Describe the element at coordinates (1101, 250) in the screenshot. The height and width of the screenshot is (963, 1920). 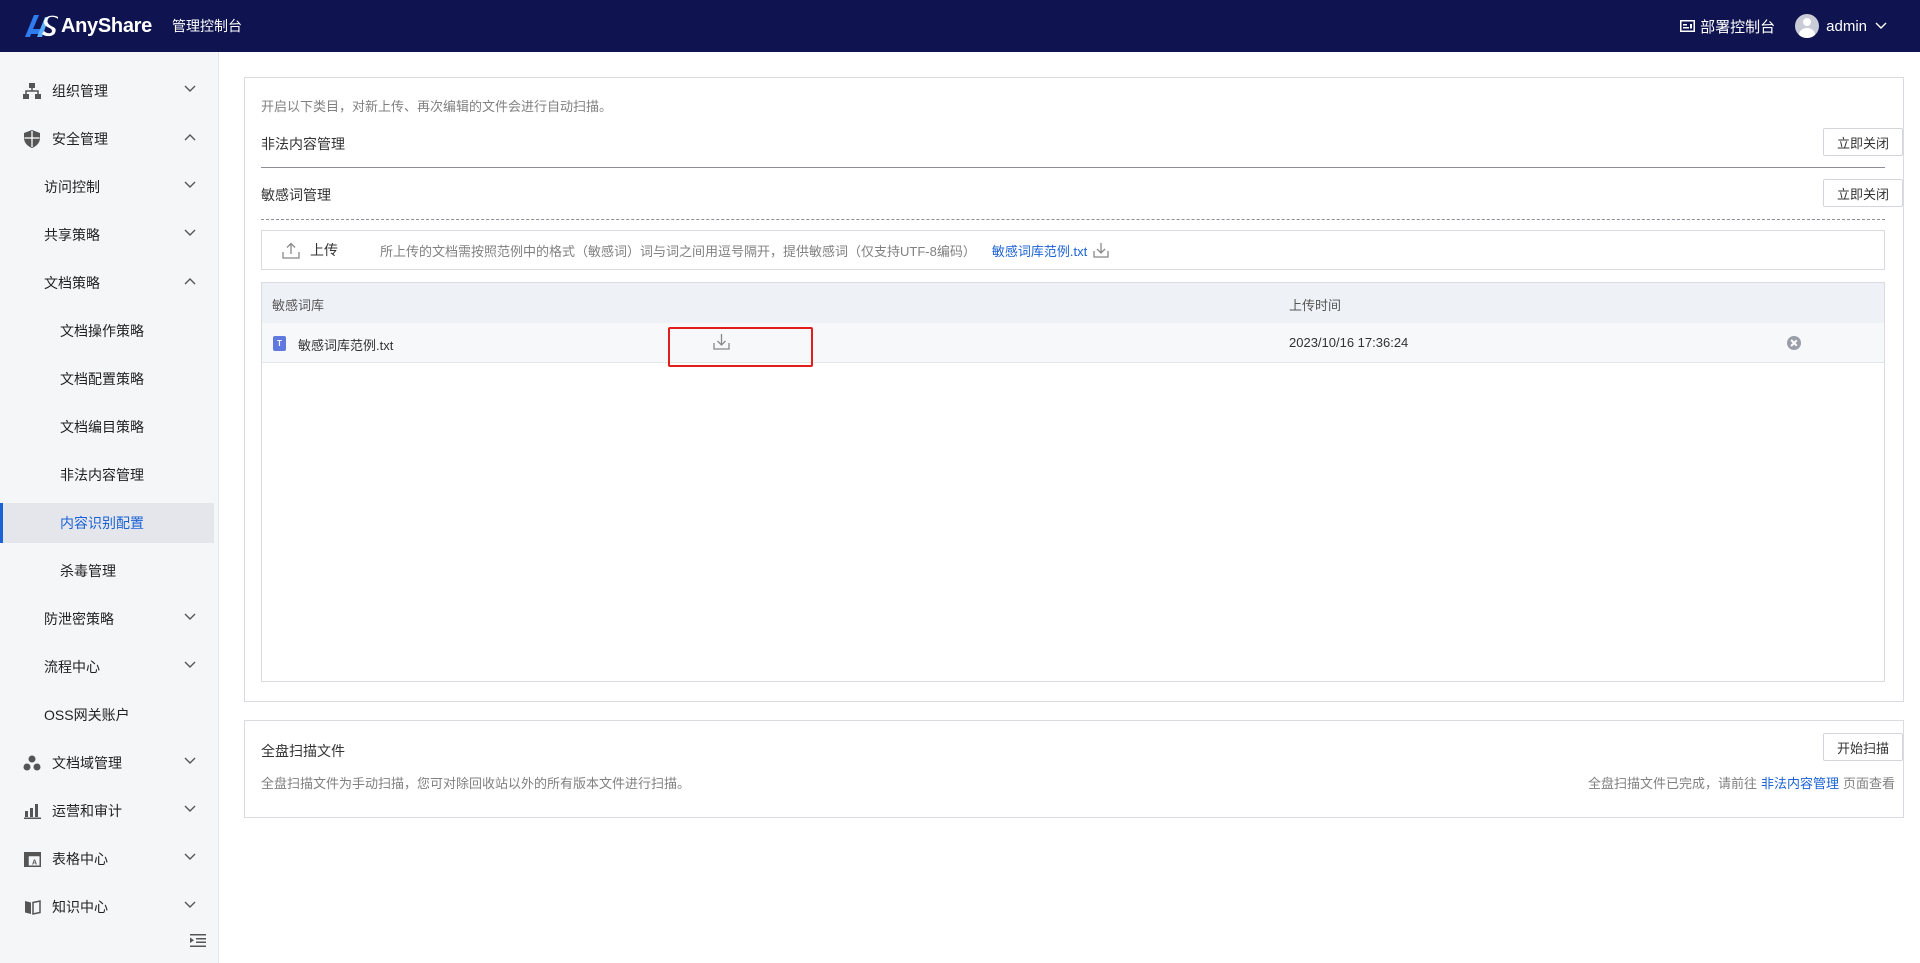
I see `sample-download-icon` at that location.